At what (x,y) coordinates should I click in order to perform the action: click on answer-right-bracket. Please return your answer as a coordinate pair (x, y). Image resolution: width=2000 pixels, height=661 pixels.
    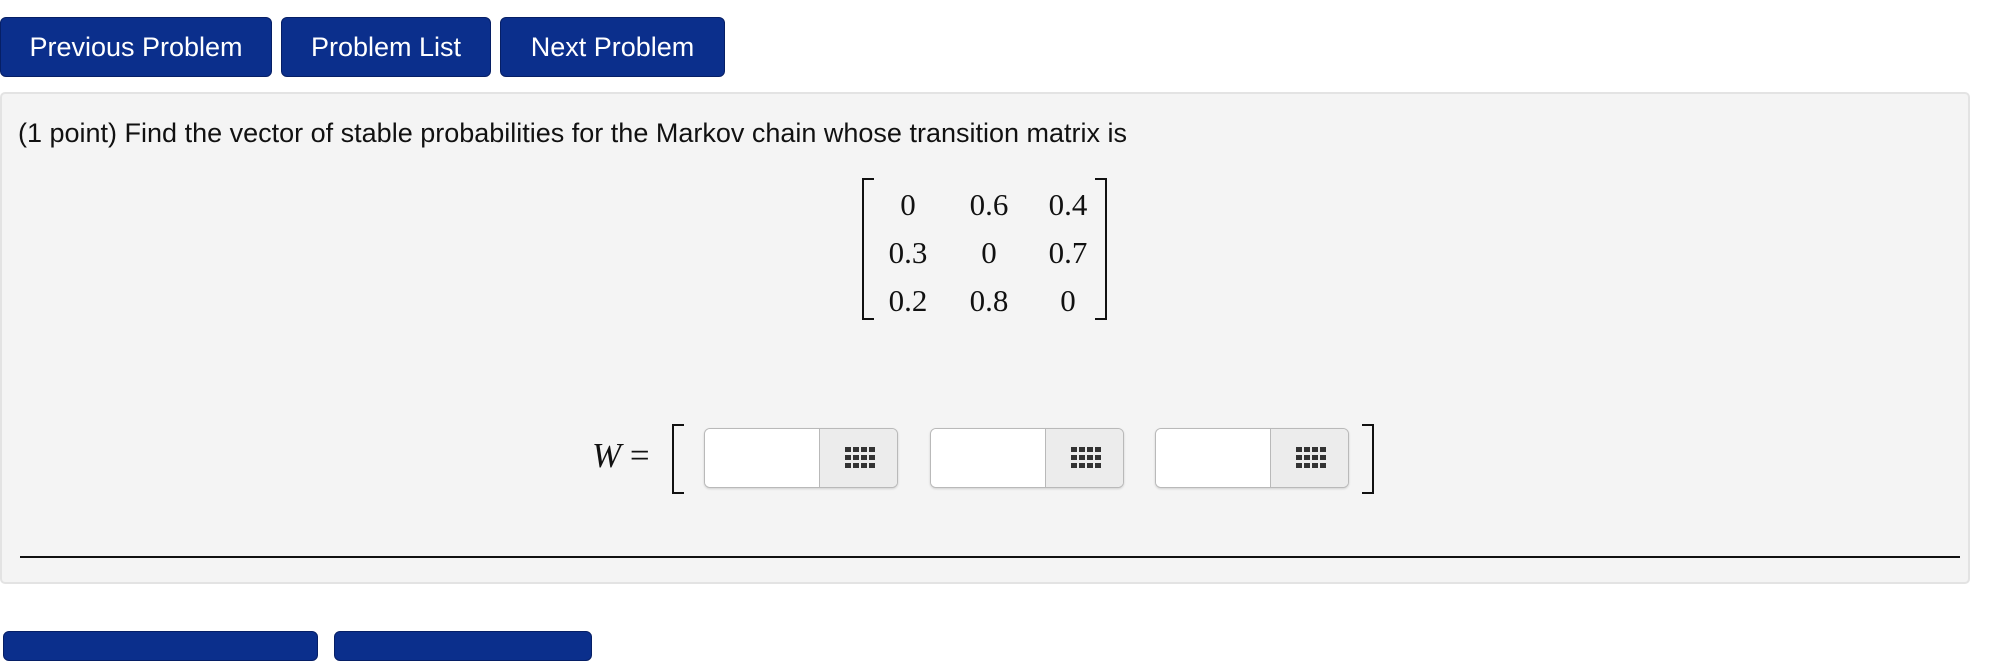
    Looking at the image, I should click on (1368, 459).